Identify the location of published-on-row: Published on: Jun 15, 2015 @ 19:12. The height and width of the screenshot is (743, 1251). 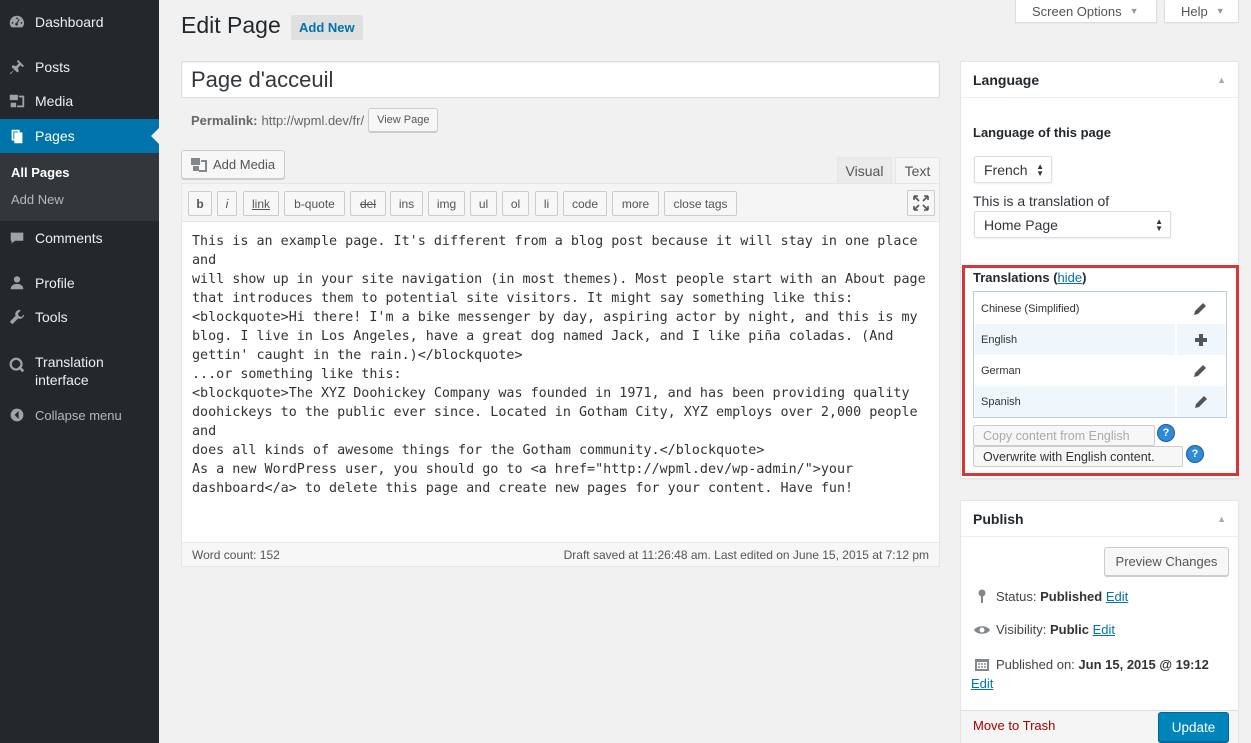
(1090, 664).